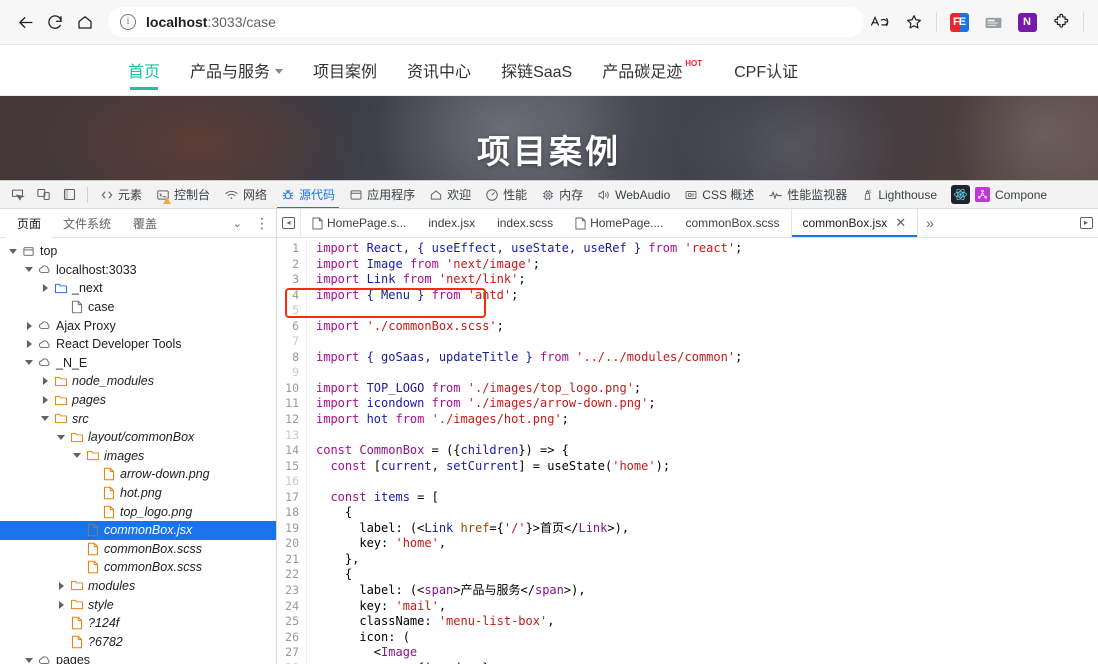  I want to click on devtools-tab-webaudio: WebAudio, so click(633, 194).